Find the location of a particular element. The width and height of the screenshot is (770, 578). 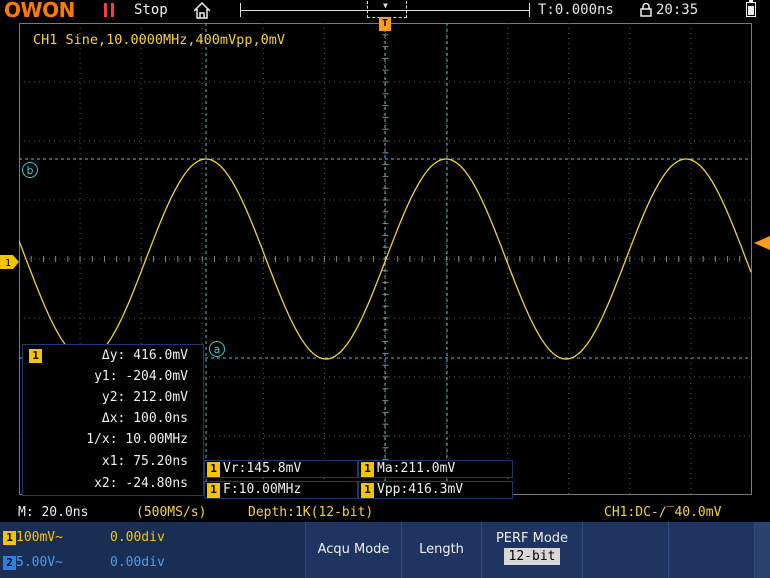

measure-max: 1 Ma:211.0mV is located at coordinates (435, 469).